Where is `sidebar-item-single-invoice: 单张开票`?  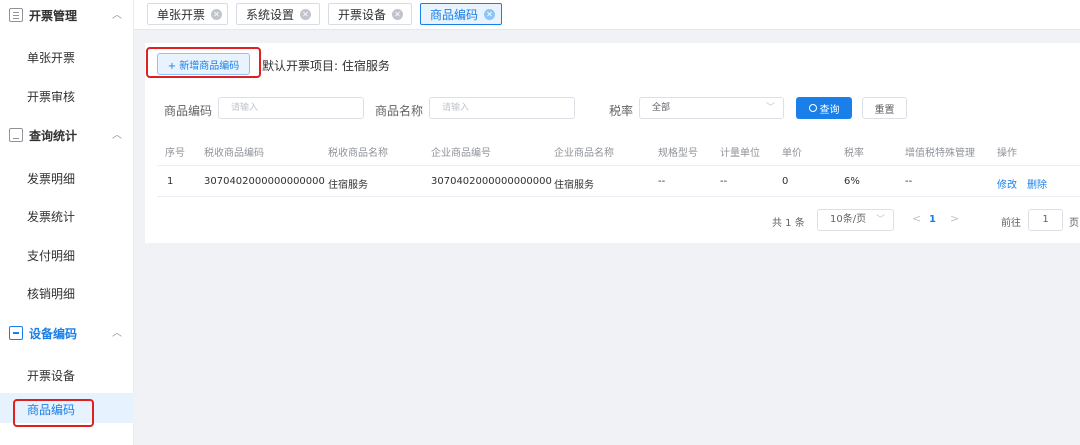 sidebar-item-single-invoice: 单张开票 is located at coordinates (67, 56).